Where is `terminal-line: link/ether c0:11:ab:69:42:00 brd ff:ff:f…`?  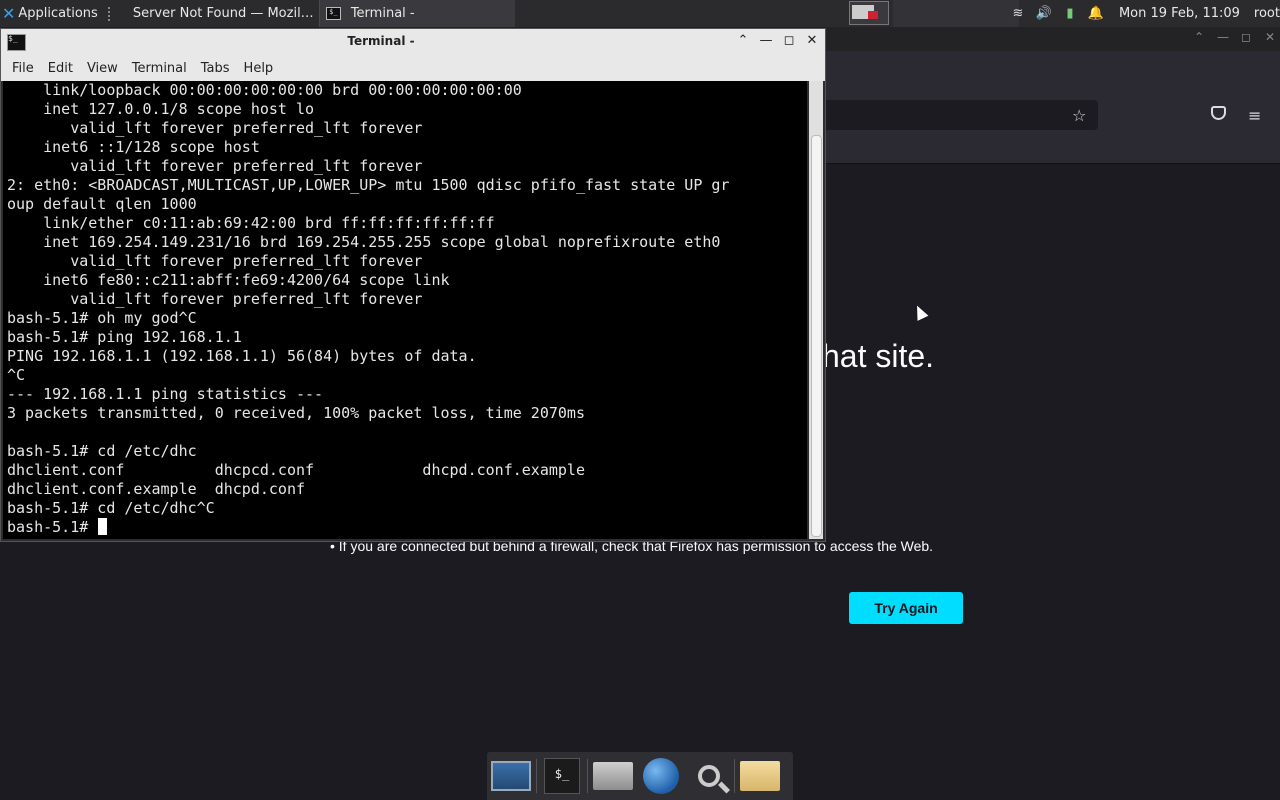 terminal-line: link/ether c0:11:ab:69:42:00 brd ff:ff:f… is located at coordinates (251, 223).